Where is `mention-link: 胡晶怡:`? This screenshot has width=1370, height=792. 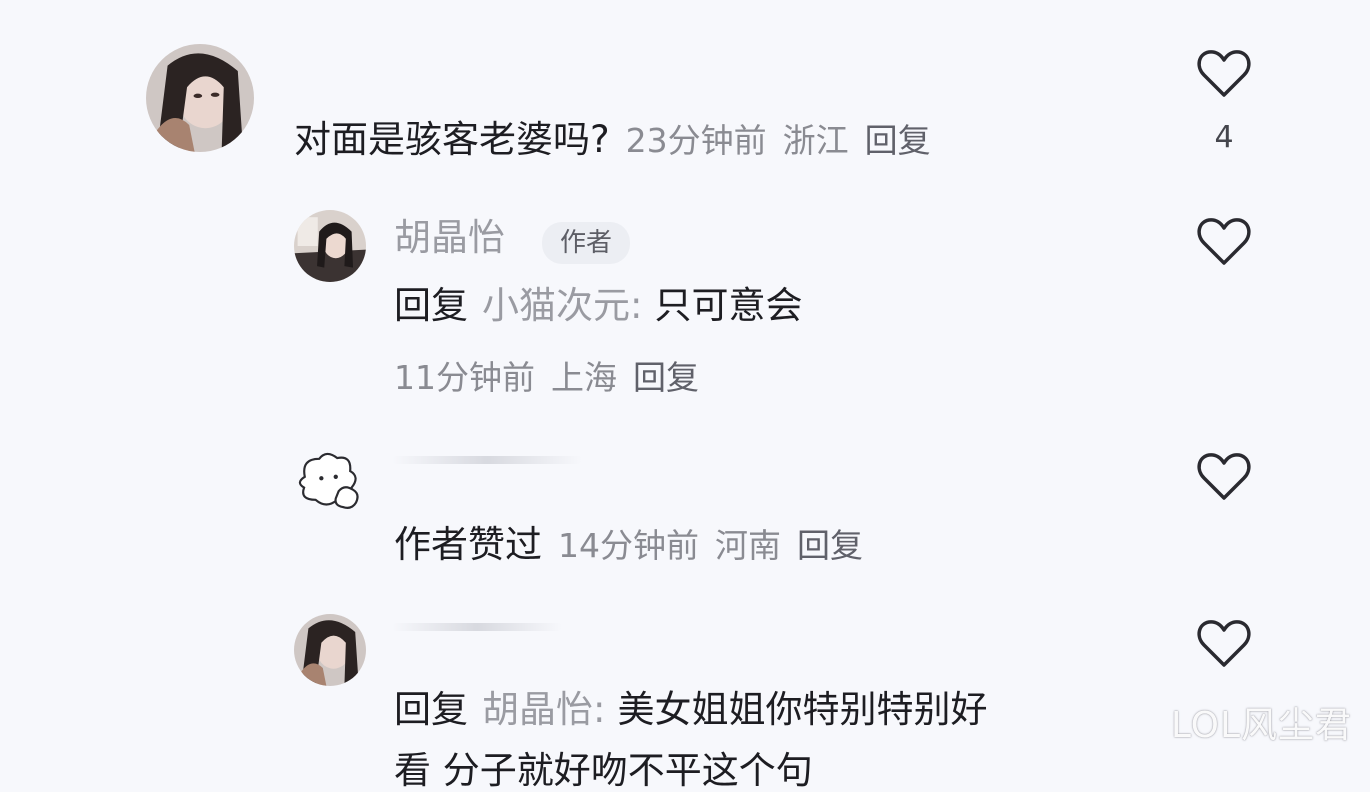 mention-link: 胡晶怡: is located at coordinates (543, 709).